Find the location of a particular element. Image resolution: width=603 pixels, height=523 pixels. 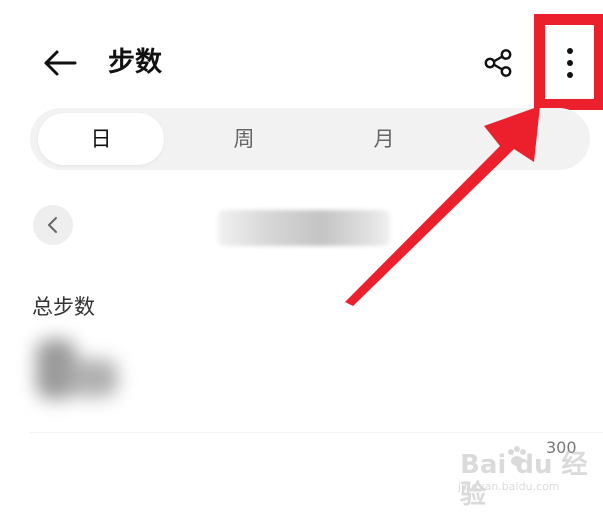

share-icon is located at coordinates (498, 63).